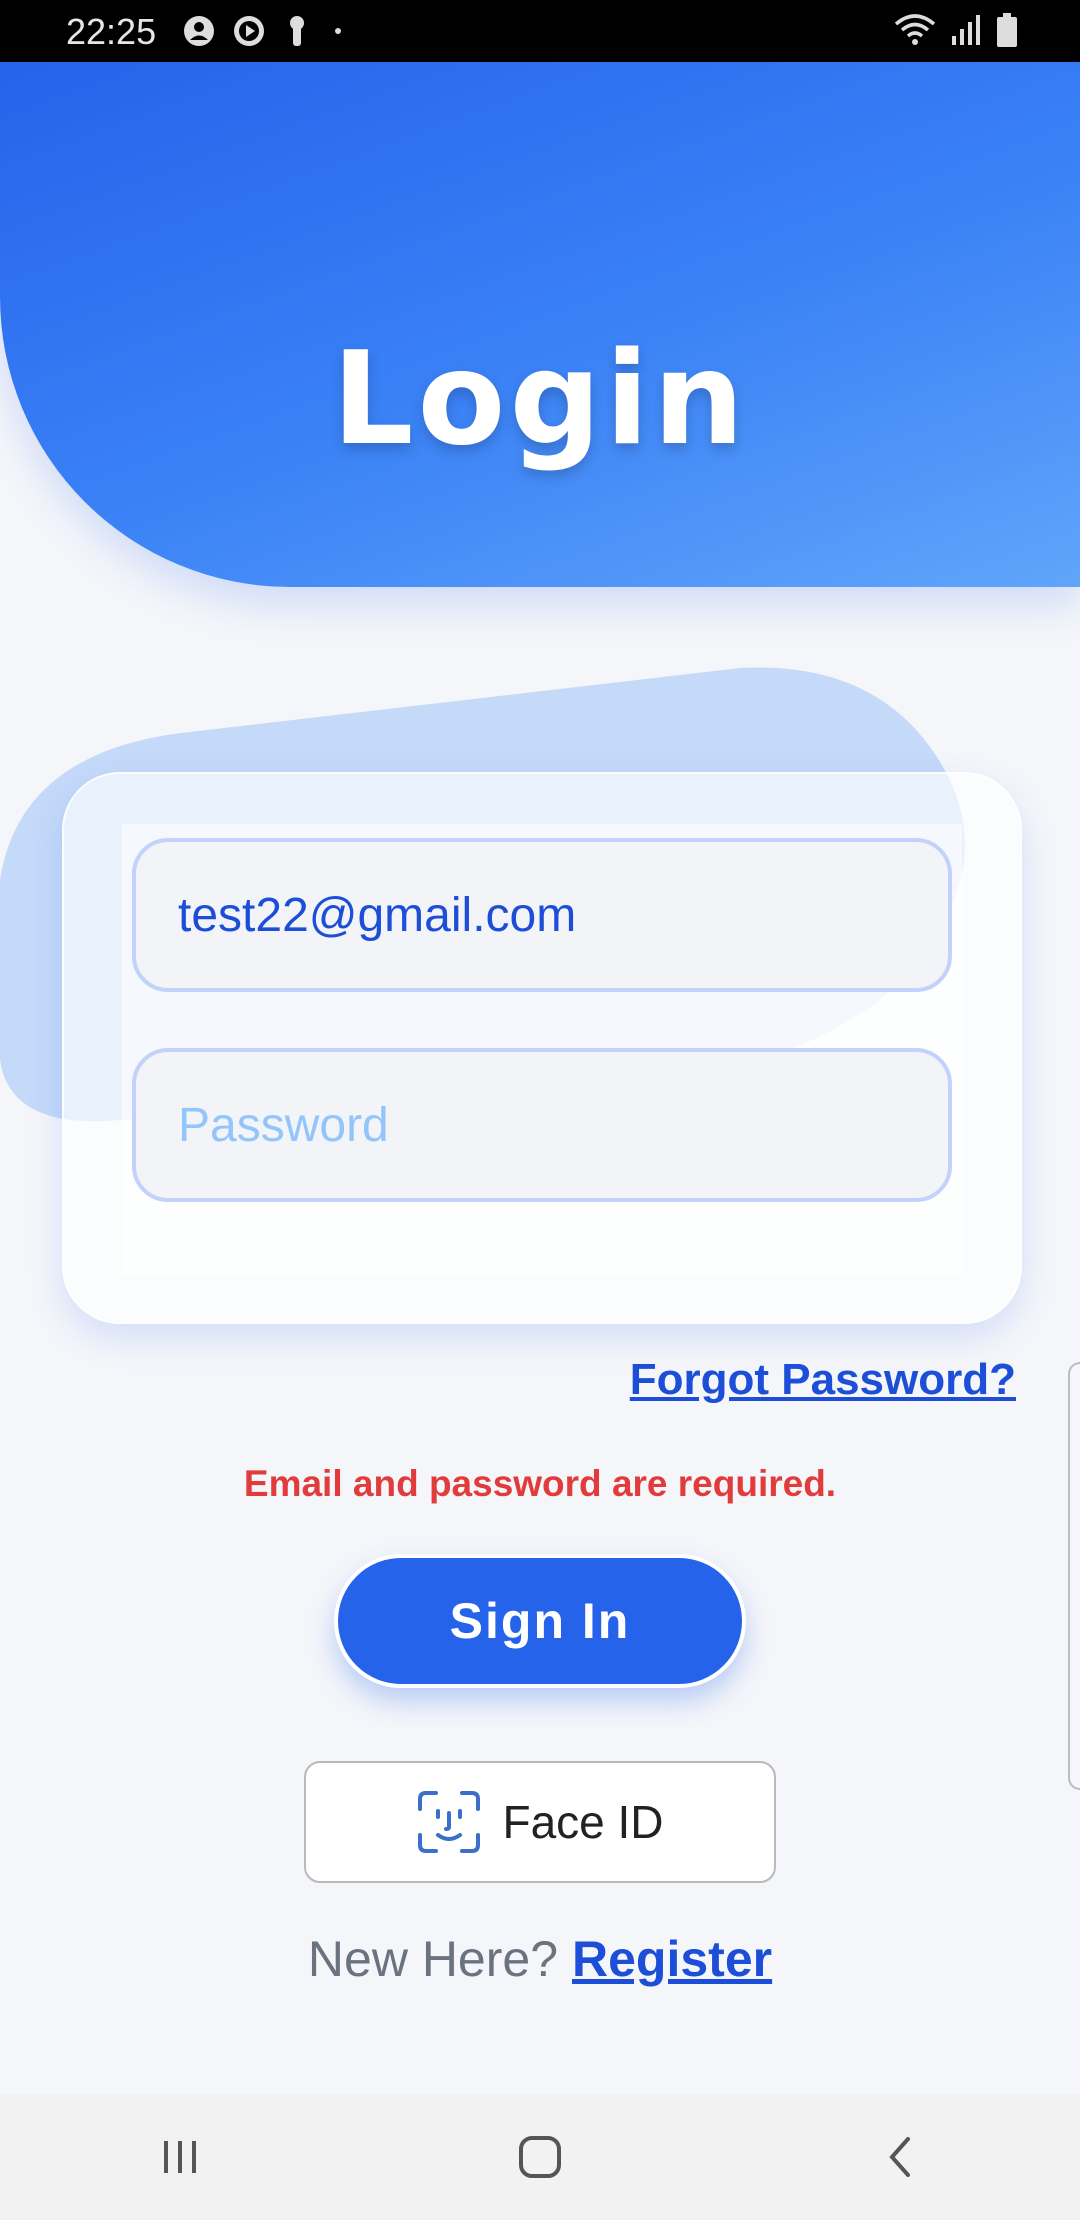 The width and height of the screenshot is (1080, 2220). I want to click on forgot-password-link: Forgot Password?, so click(823, 1380).